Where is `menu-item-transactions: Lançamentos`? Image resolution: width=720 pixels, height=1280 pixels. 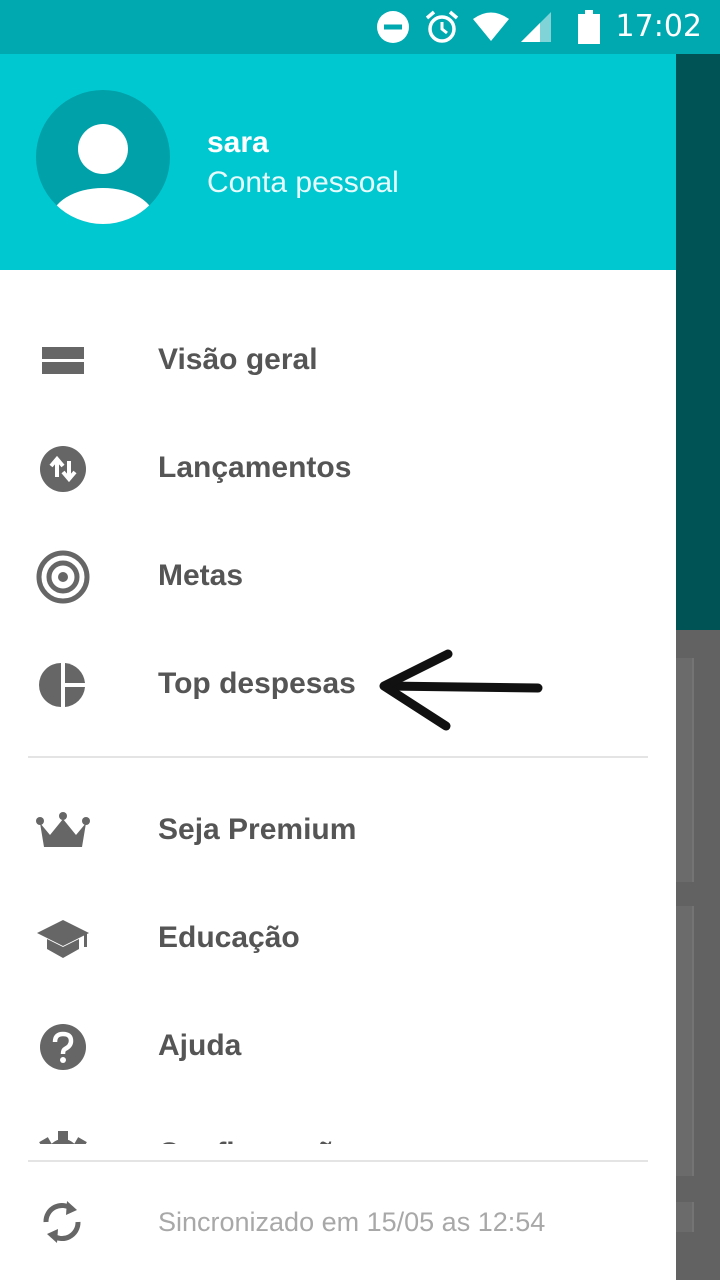
menu-item-transactions: Lançamentos is located at coordinates (338, 468).